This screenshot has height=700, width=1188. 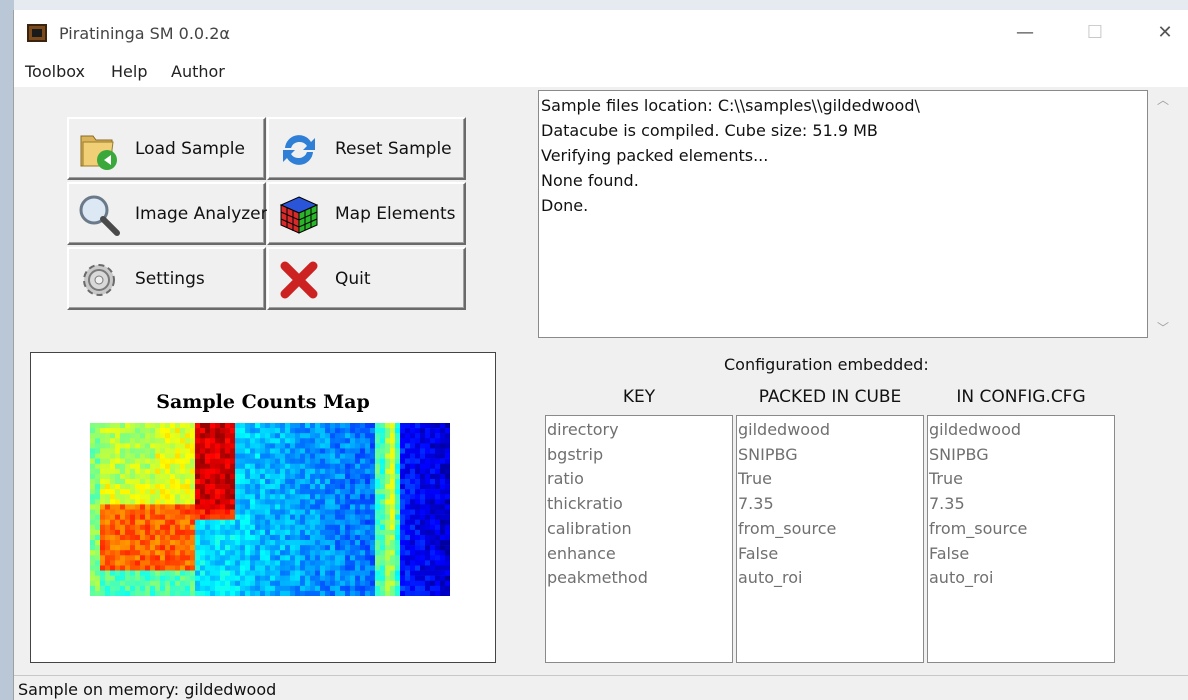 I want to click on menu-help: Help, so click(x=129, y=71).